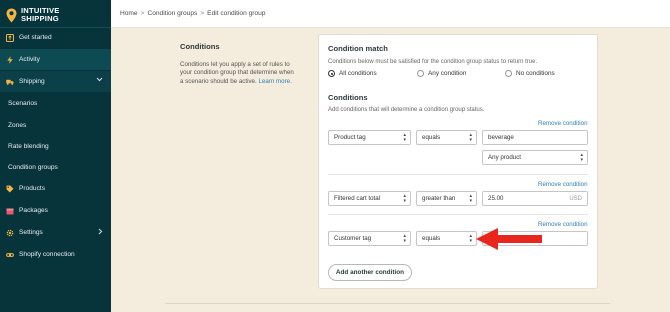 This screenshot has height=312, width=670. What do you see at coordinates (17, 125) in the screenshot?
I see `sidebar-item-label: Zones` at bounding box center [17, 125].